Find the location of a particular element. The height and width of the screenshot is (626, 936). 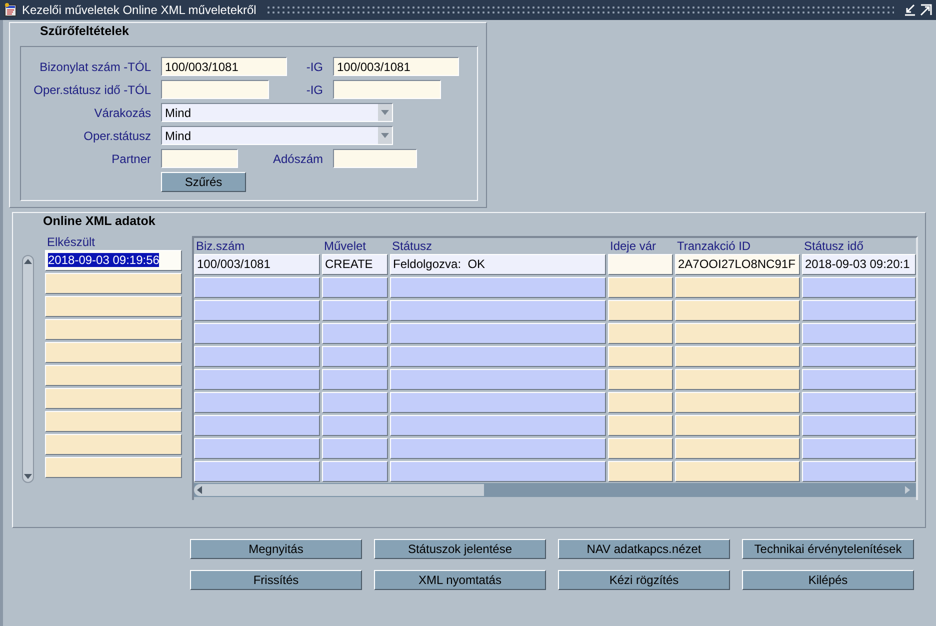

scroll-up-icon is located at coordinates (28, 261).